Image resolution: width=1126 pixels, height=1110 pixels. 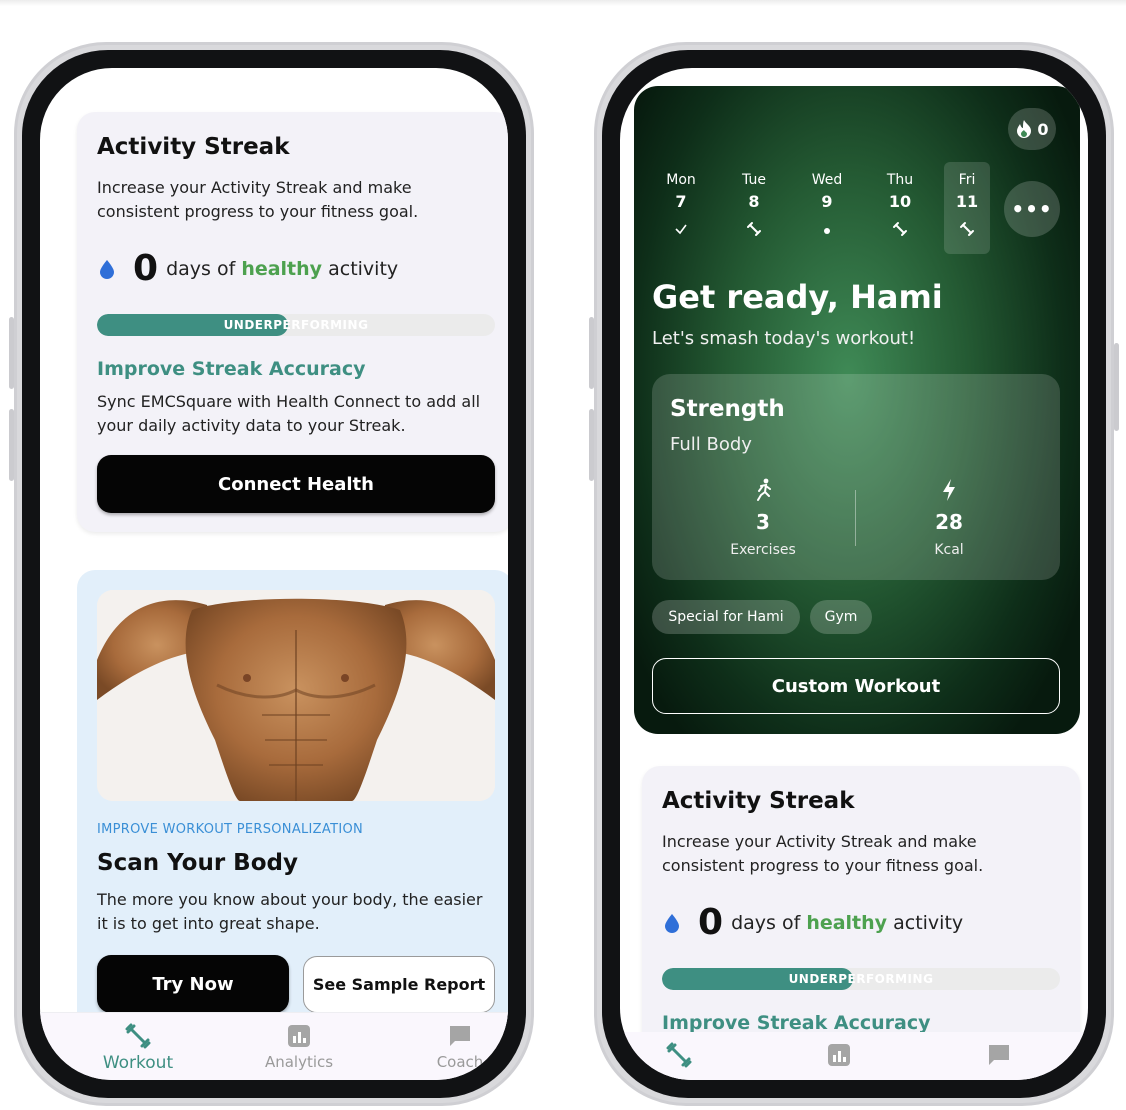 I want to click on workout-title: Strength, so click(x=727, y=409).